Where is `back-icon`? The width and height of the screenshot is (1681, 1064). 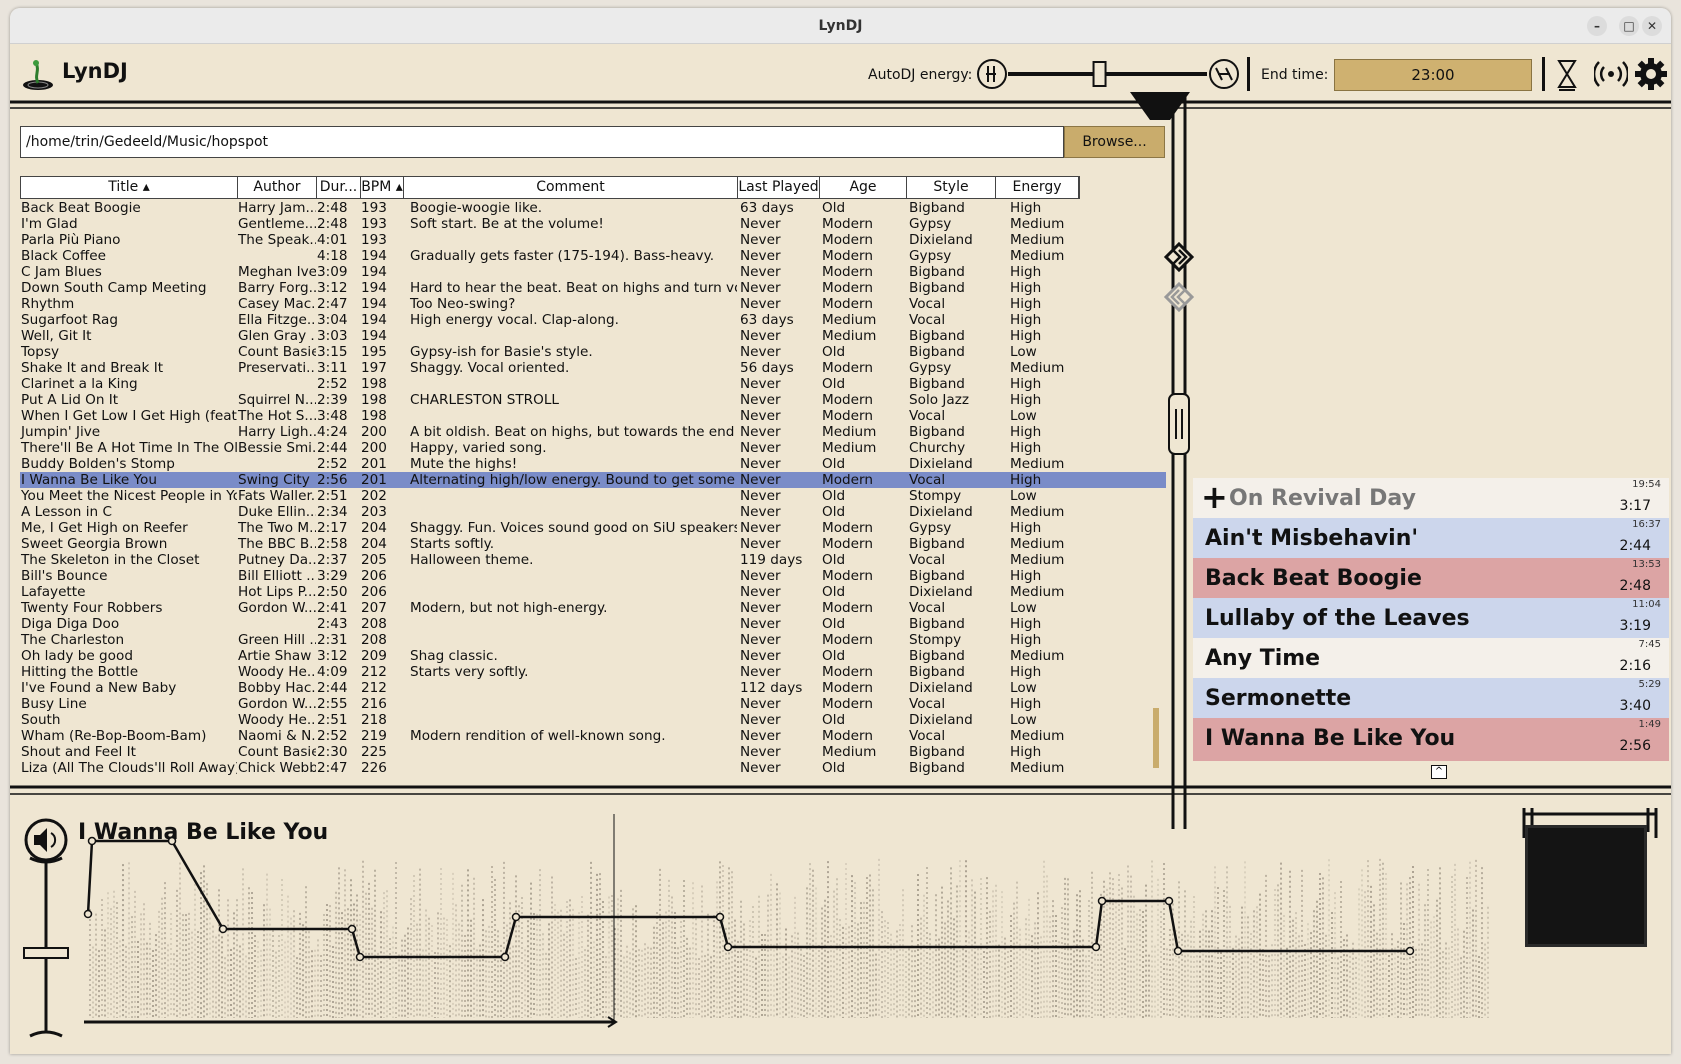 back-icon is located at coordinates (1194, 312).